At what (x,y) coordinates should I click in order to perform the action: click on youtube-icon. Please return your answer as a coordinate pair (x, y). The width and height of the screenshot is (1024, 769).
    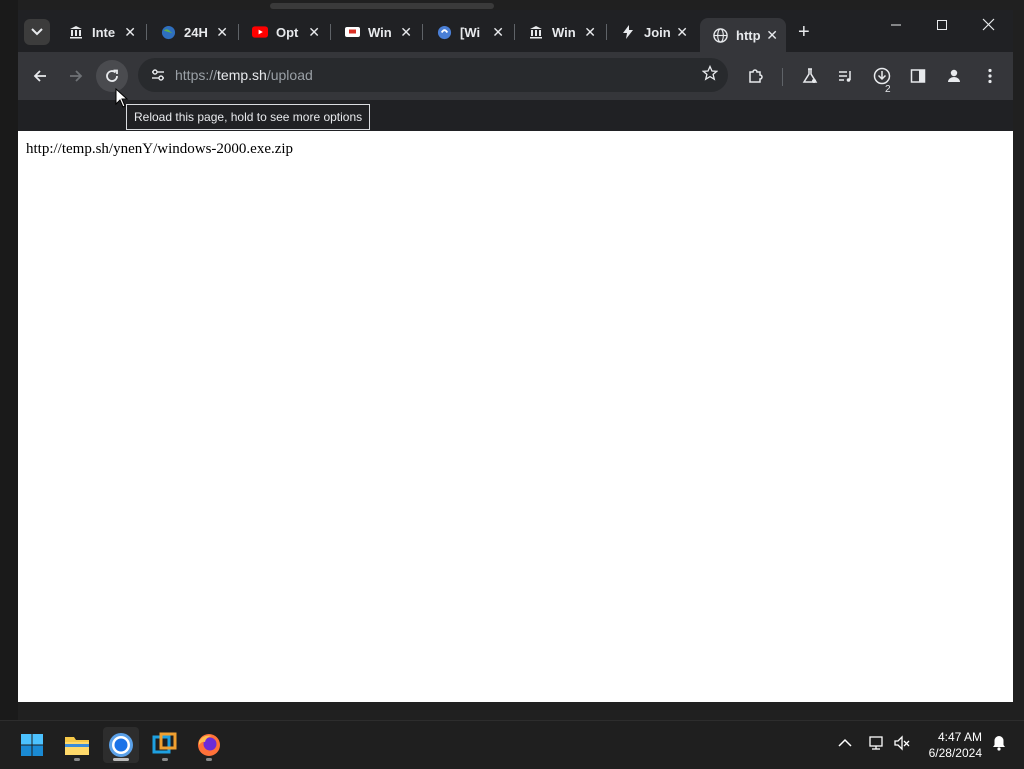
    Looking at the image, I should click on (260, 32).